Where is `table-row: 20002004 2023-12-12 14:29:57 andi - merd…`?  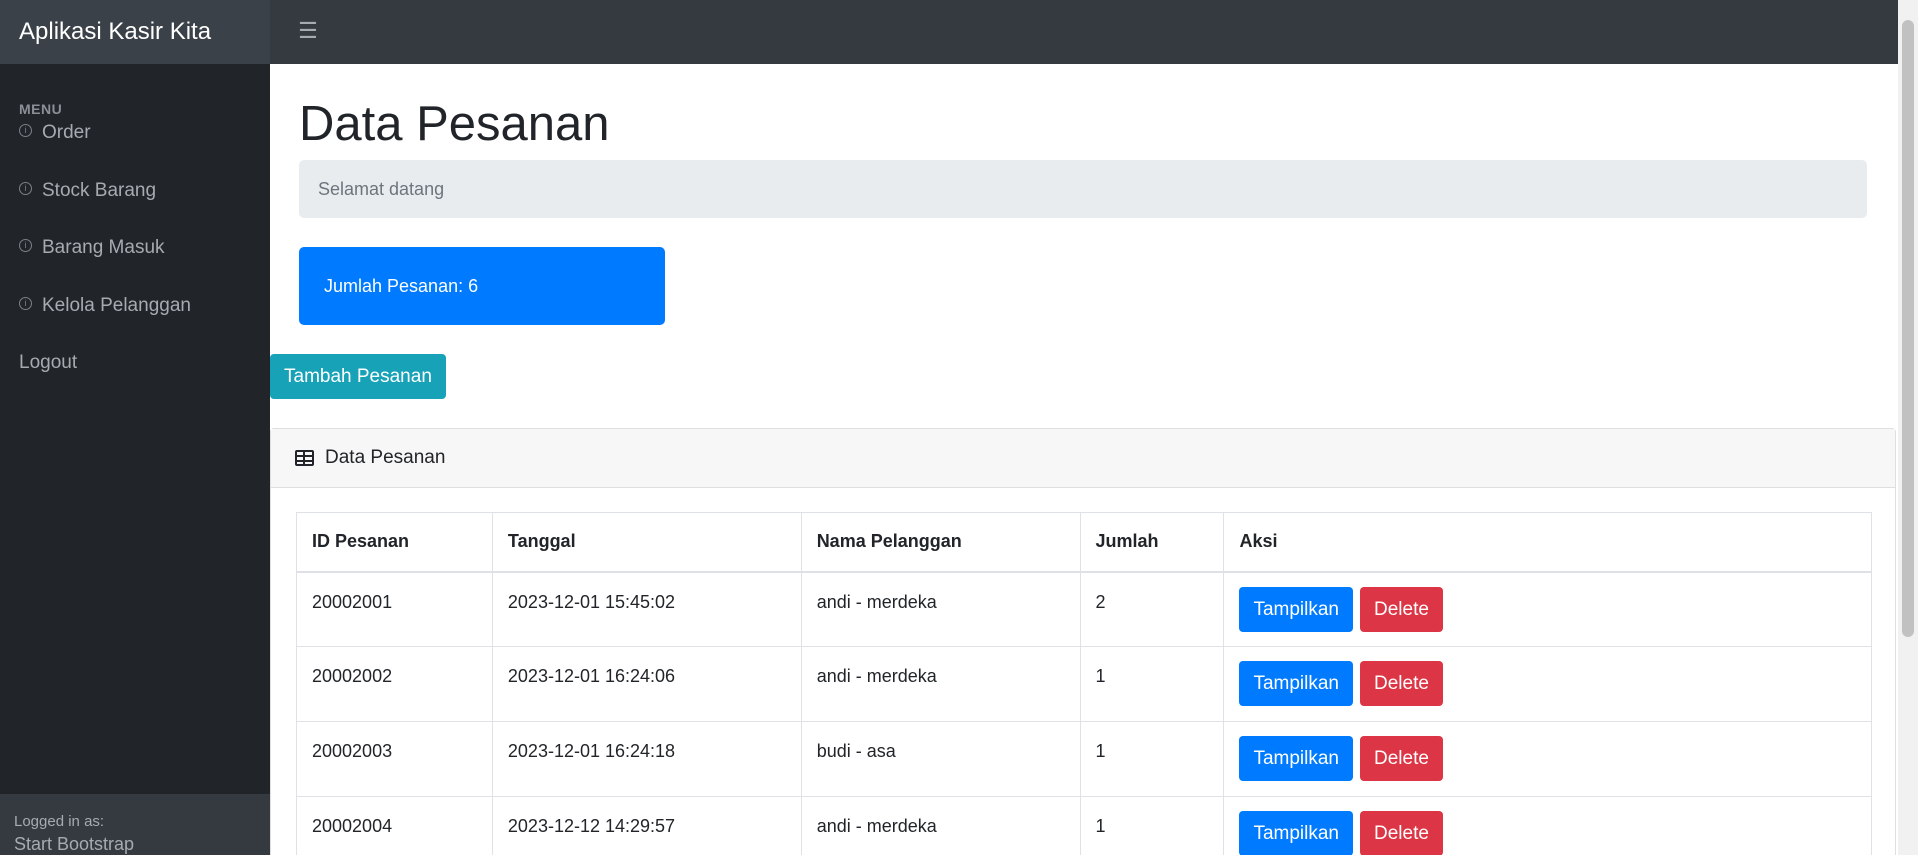 table-row: 20002004 2023-12-12 14:29:57 andi - merd… is located at coordinates (1084, 825).